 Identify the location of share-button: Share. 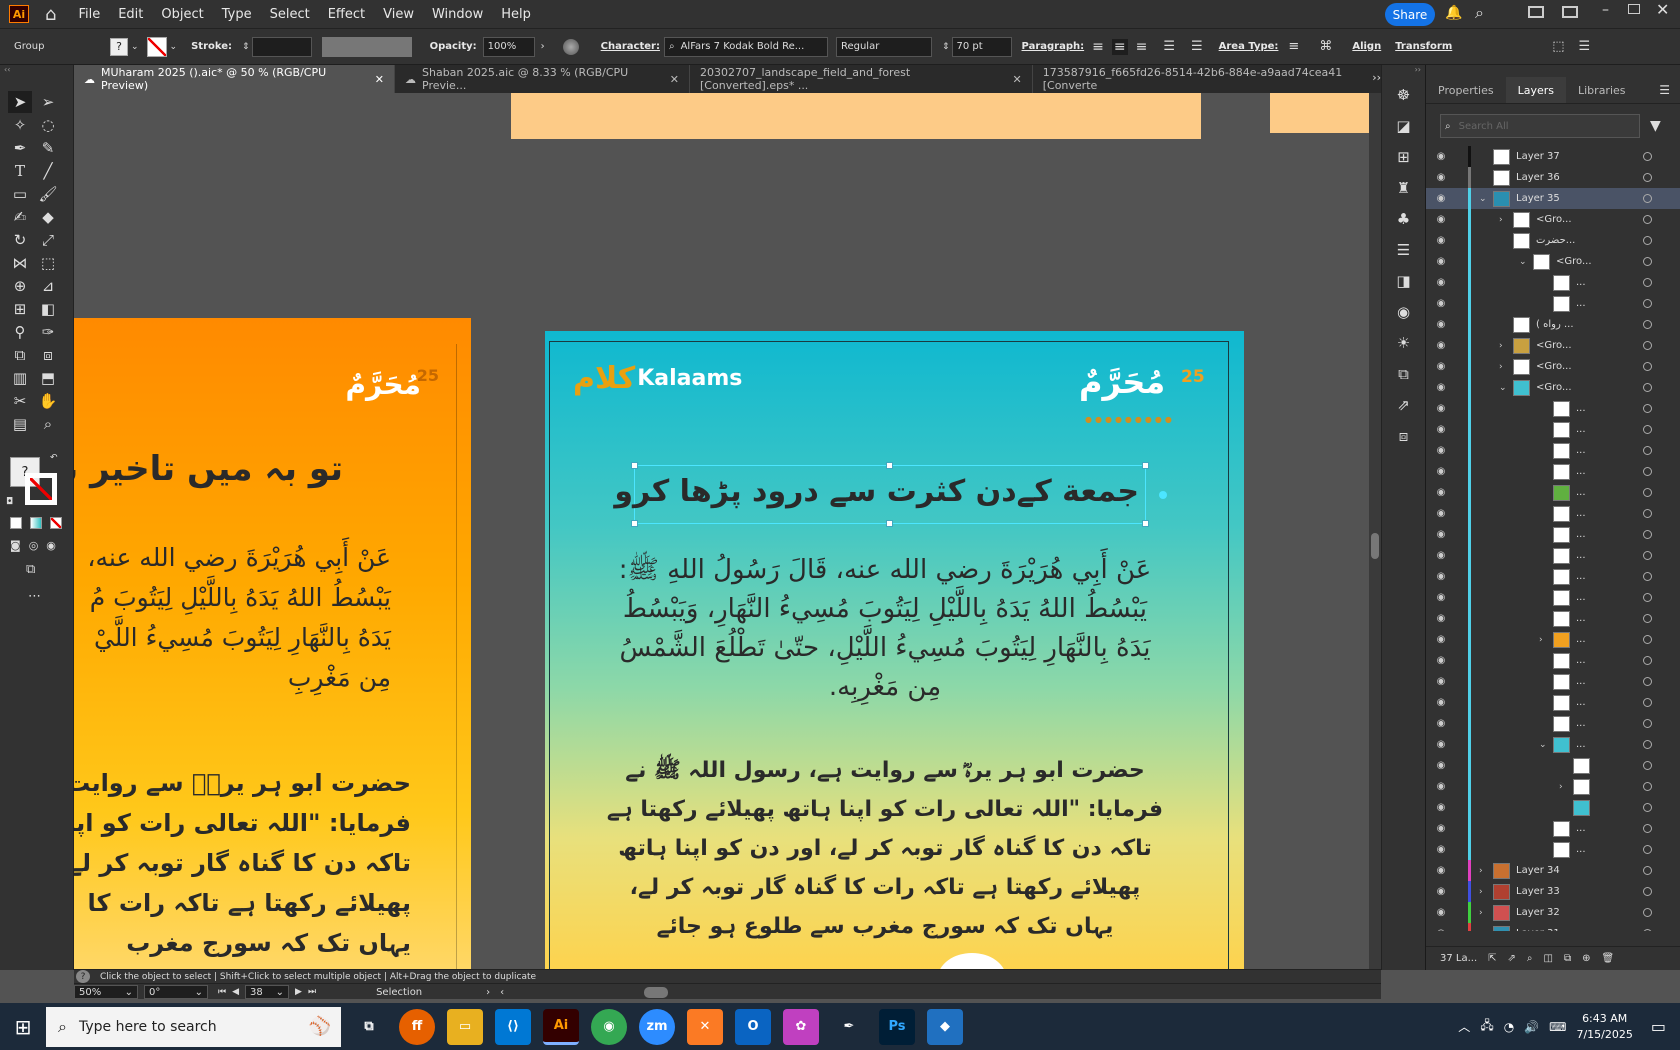
(1410, 14).